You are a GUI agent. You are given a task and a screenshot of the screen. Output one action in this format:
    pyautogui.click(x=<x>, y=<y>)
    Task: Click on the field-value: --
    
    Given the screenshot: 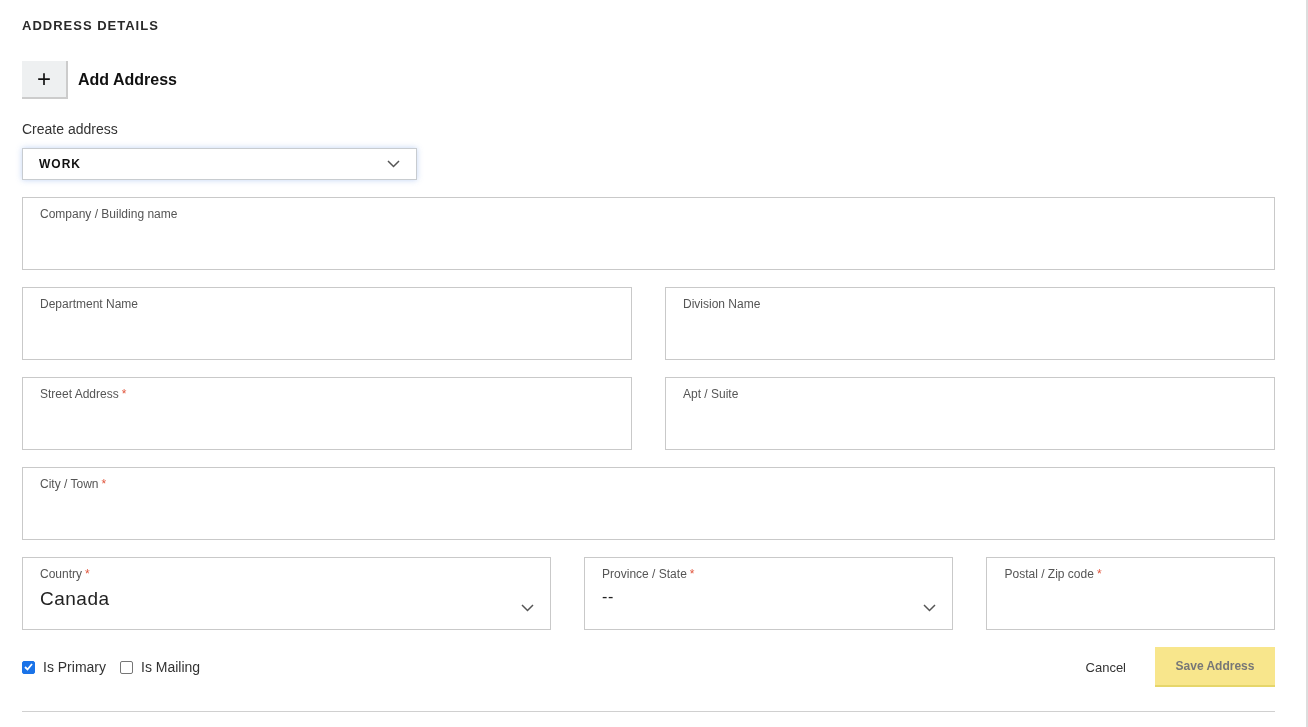 What is the action you would take?
    pyautogui.click(x=608, y=597)
    